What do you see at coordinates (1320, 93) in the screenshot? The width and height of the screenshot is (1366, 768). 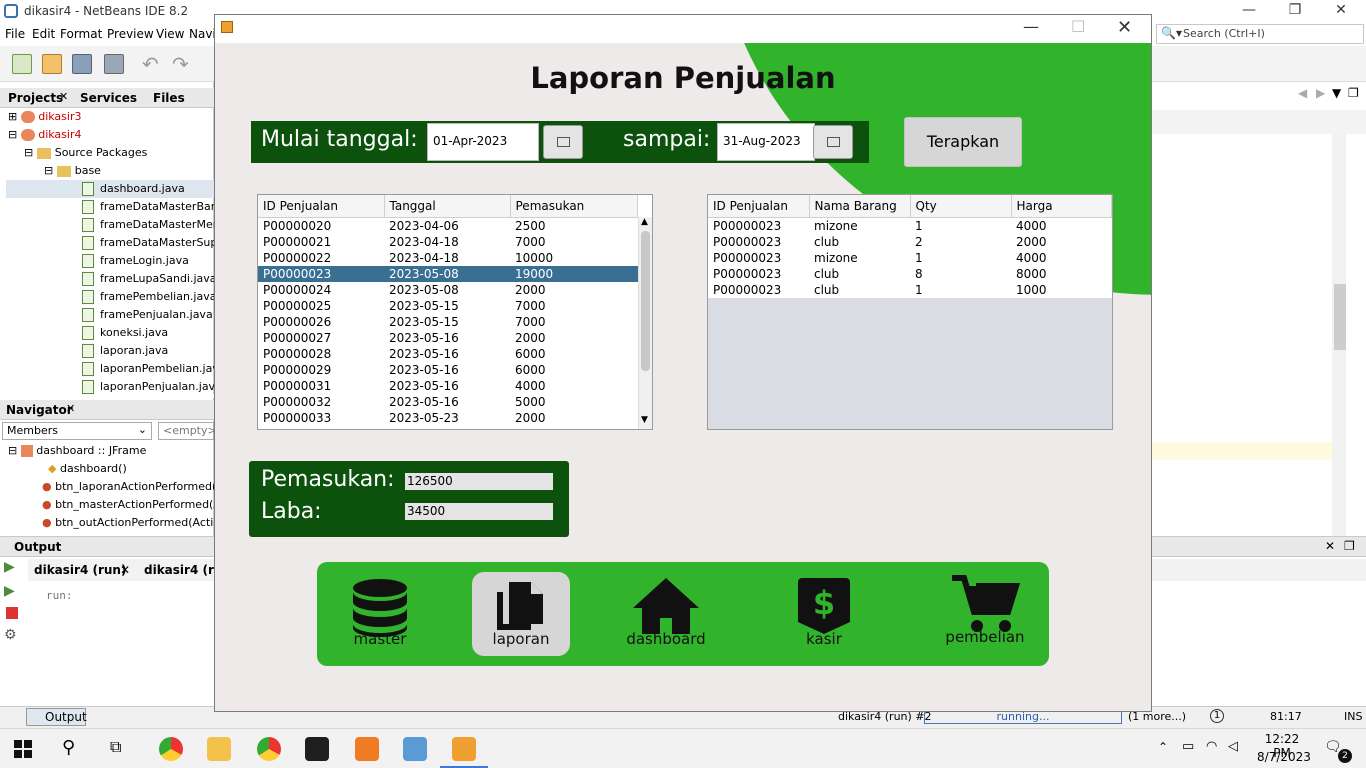 I see `chevron-right-icon: ▶` at bounding box center [1320, 93].